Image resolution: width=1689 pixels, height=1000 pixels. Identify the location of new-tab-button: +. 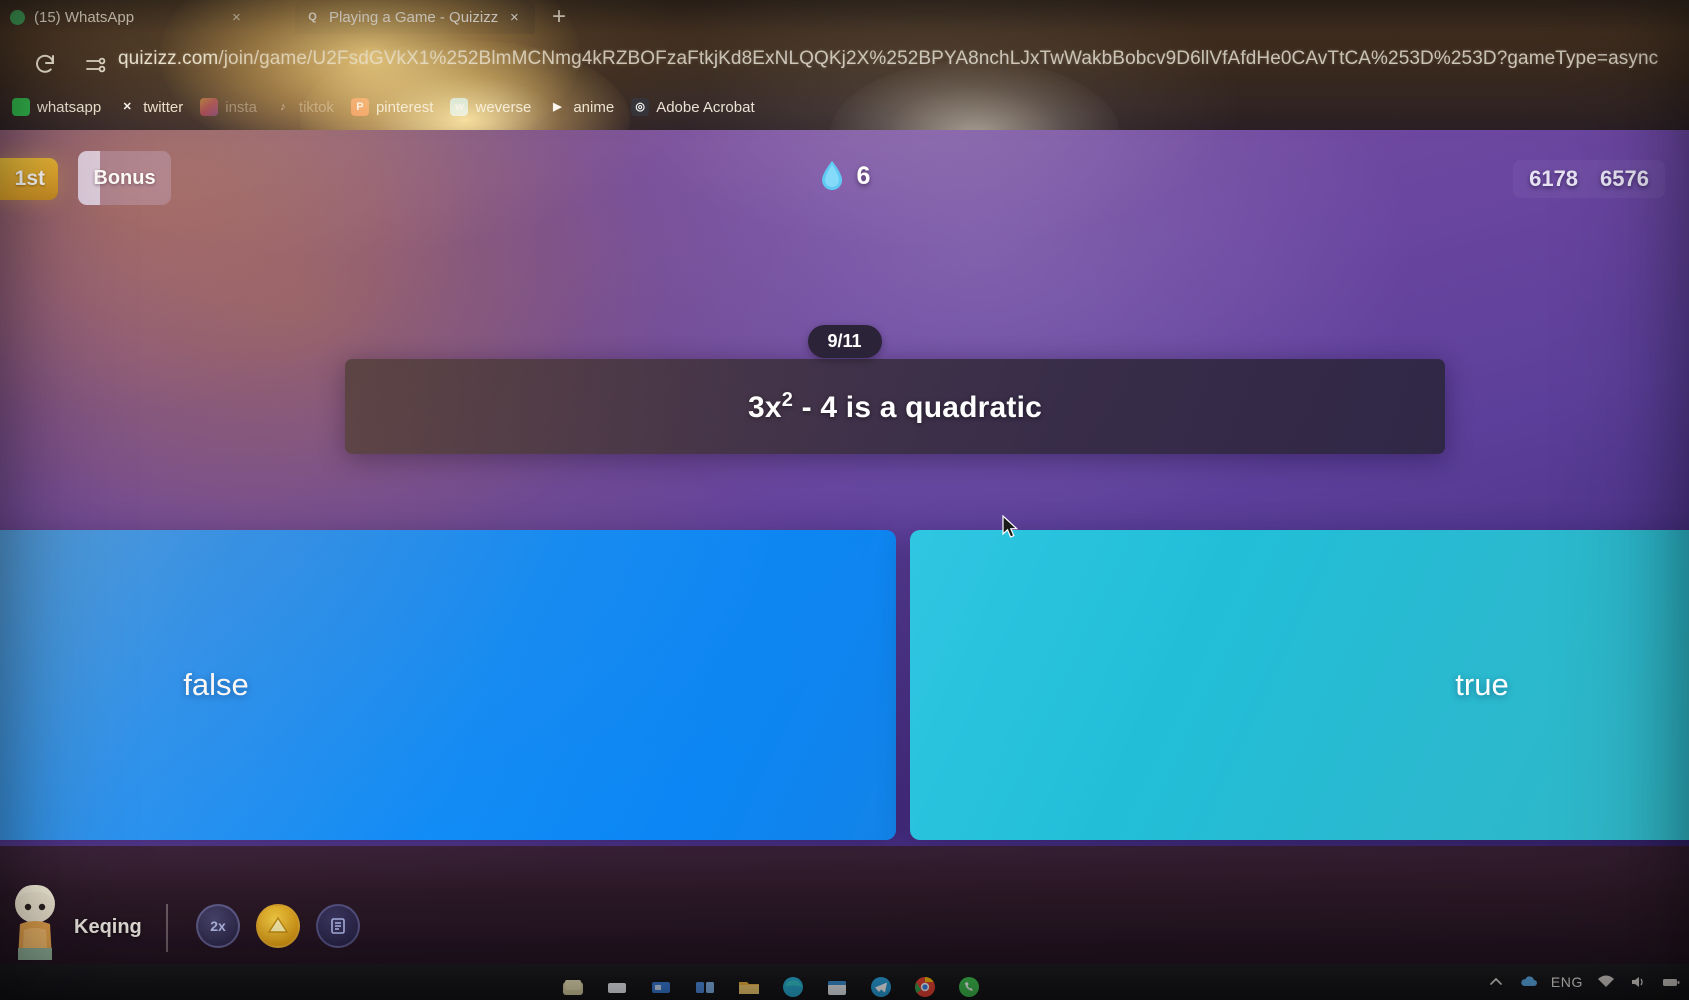
(559, 17).